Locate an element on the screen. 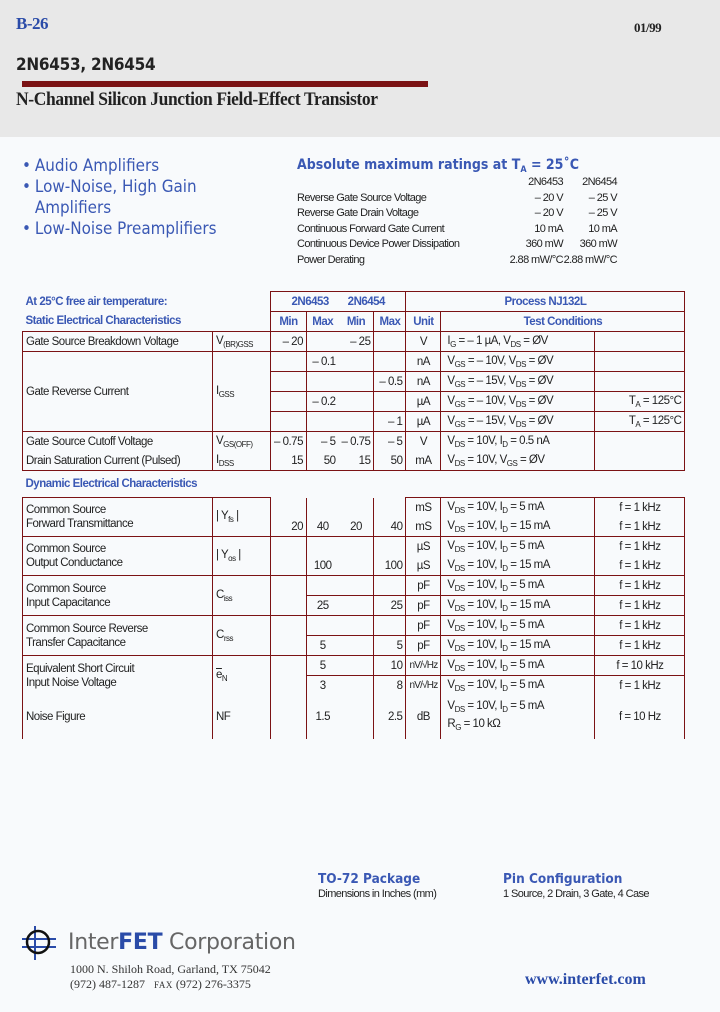 This screenshot has height=1012, width=720. page-code: B-26 is located at coordinates (32, 23).